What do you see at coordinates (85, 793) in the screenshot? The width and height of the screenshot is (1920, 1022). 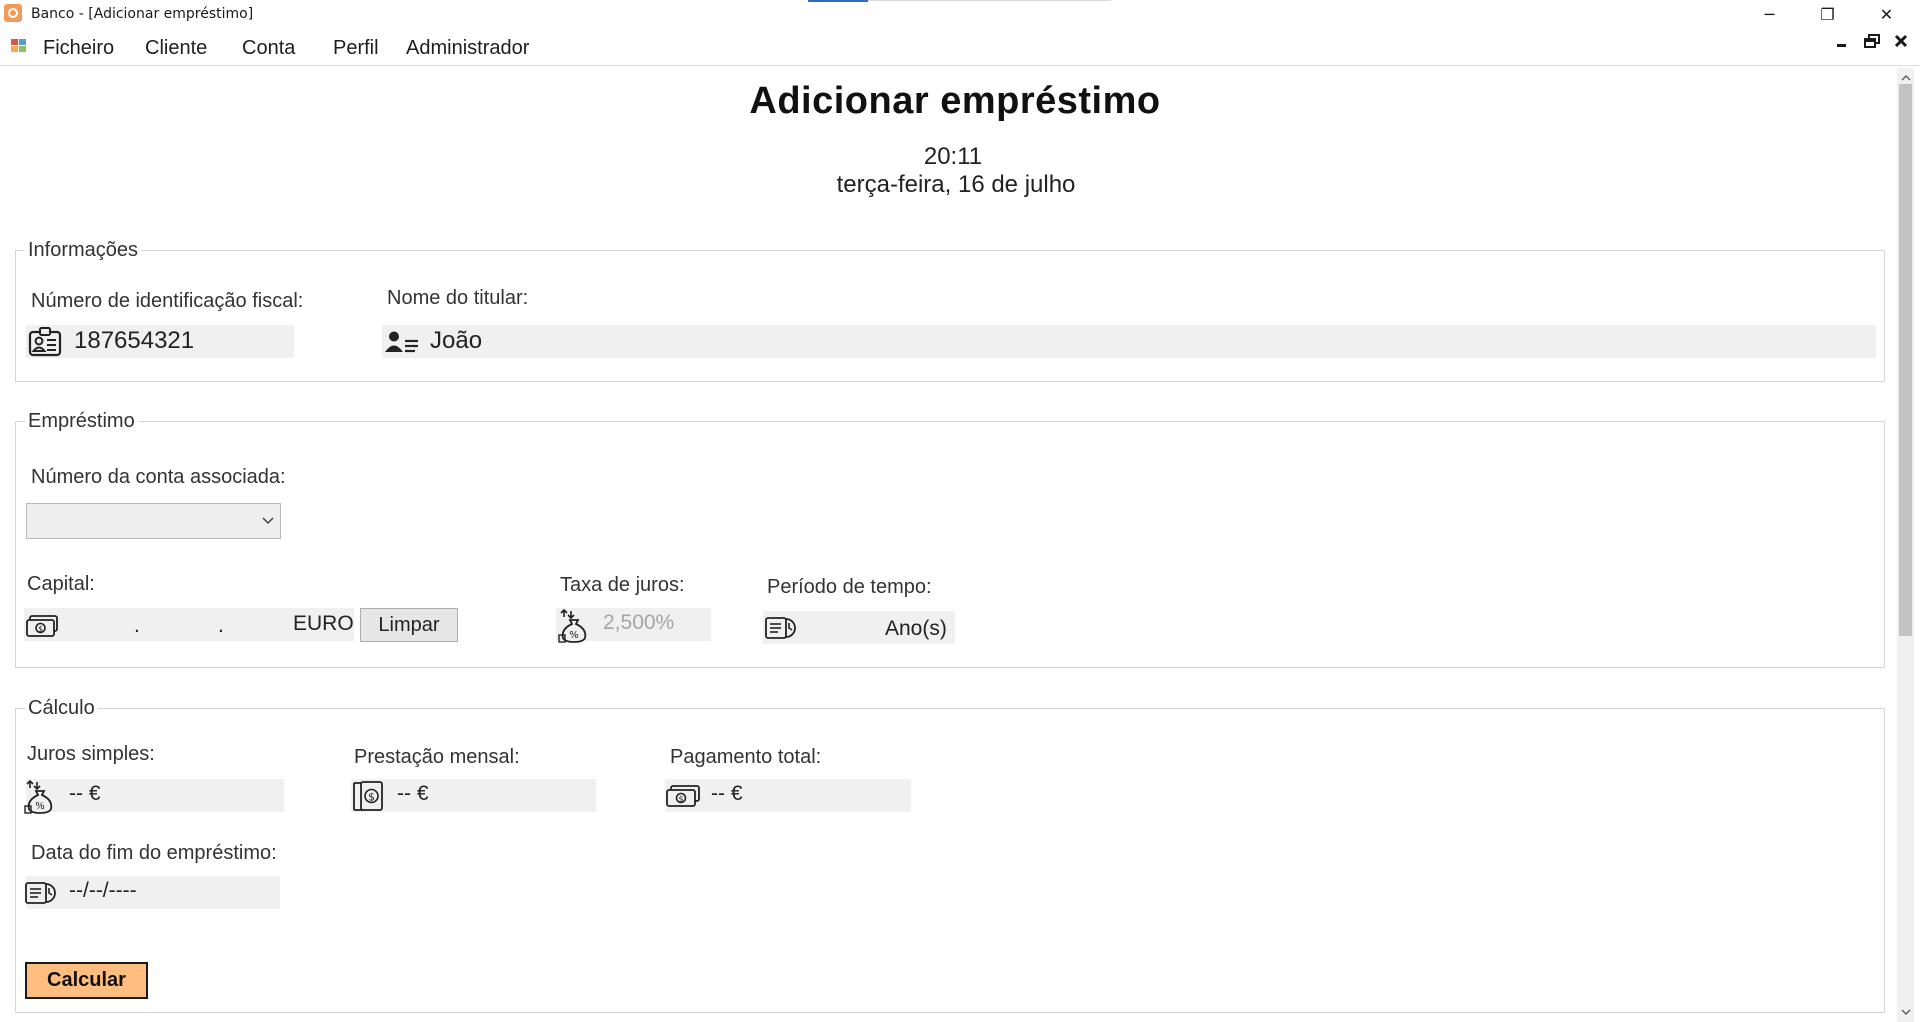 I see `juros-value: -- €` at bounding box center [85, 793].